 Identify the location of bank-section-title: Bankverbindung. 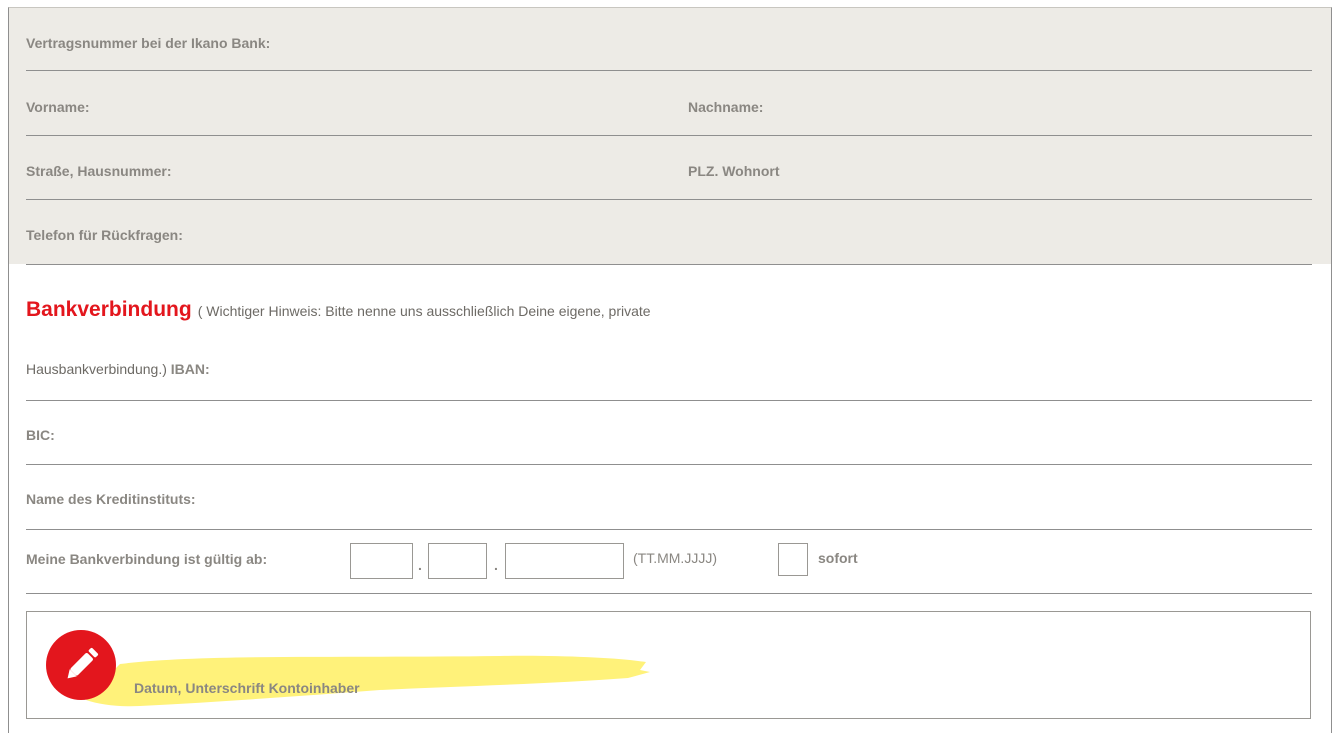
(109, 309).